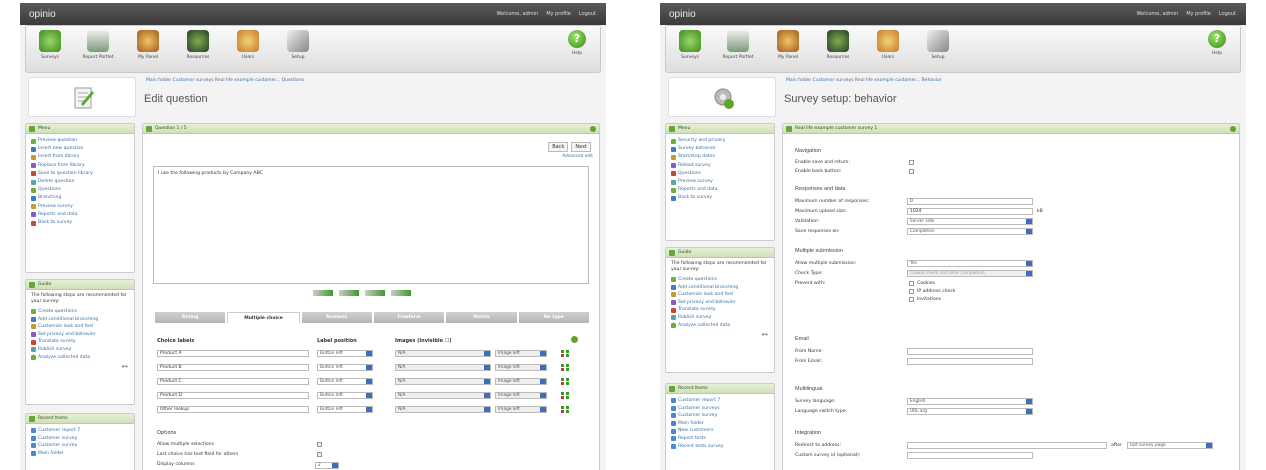 This screenshot has height=470, width=1266. What do you see at coordinates (970, 361) in the screenshot?
I see `from-email-input` at bounding box center [970, 361].